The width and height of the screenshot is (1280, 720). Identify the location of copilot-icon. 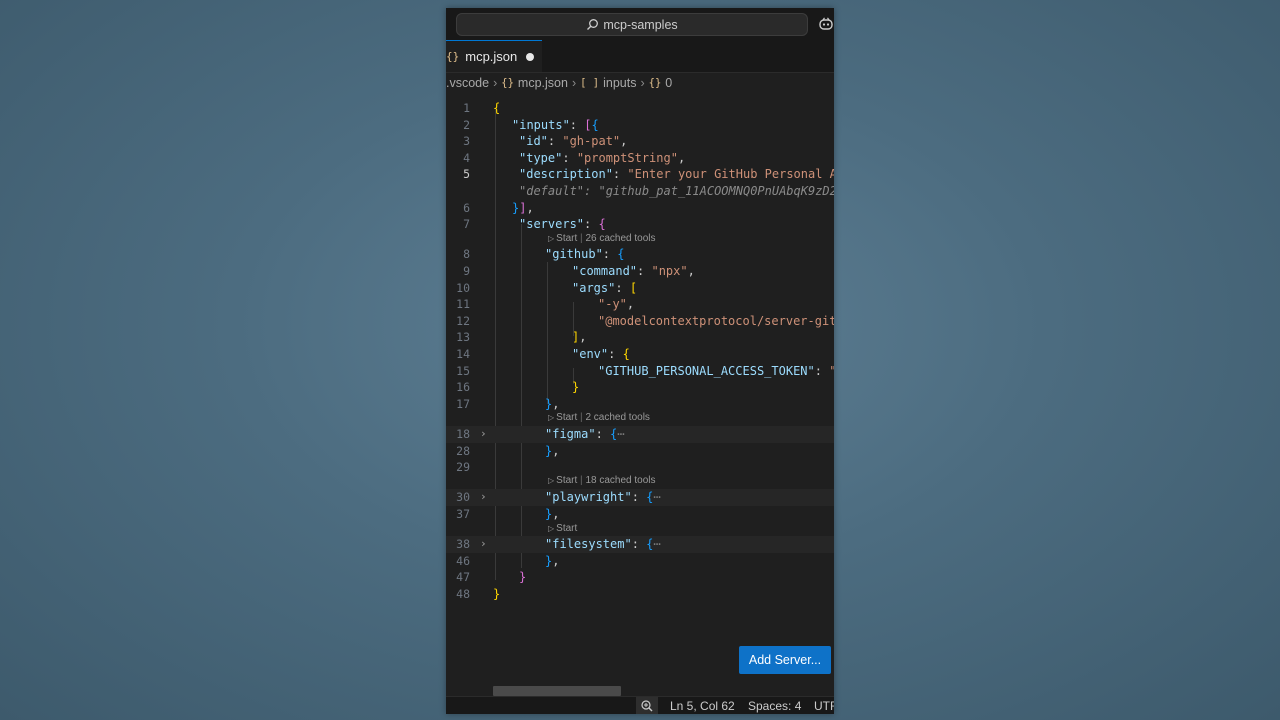
(826, 24).